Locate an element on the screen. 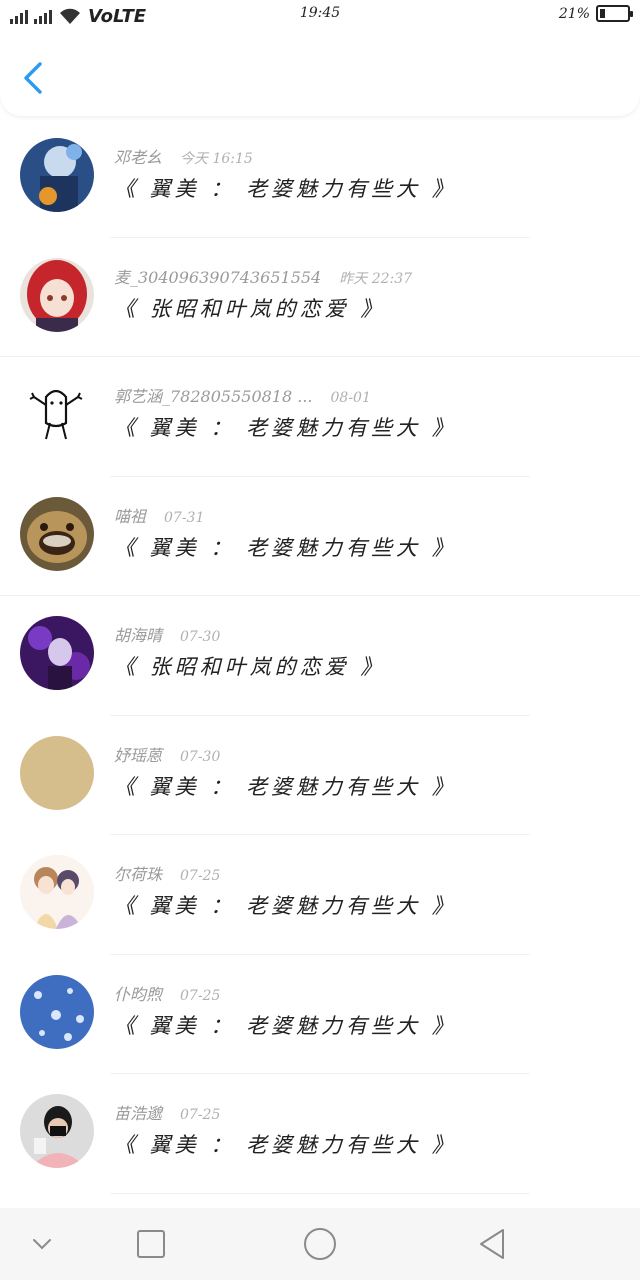  list-item: 喵祖 07-31 《 翼美 ： 老婆魅力有些大 》 is located at coordinates (320, 536).